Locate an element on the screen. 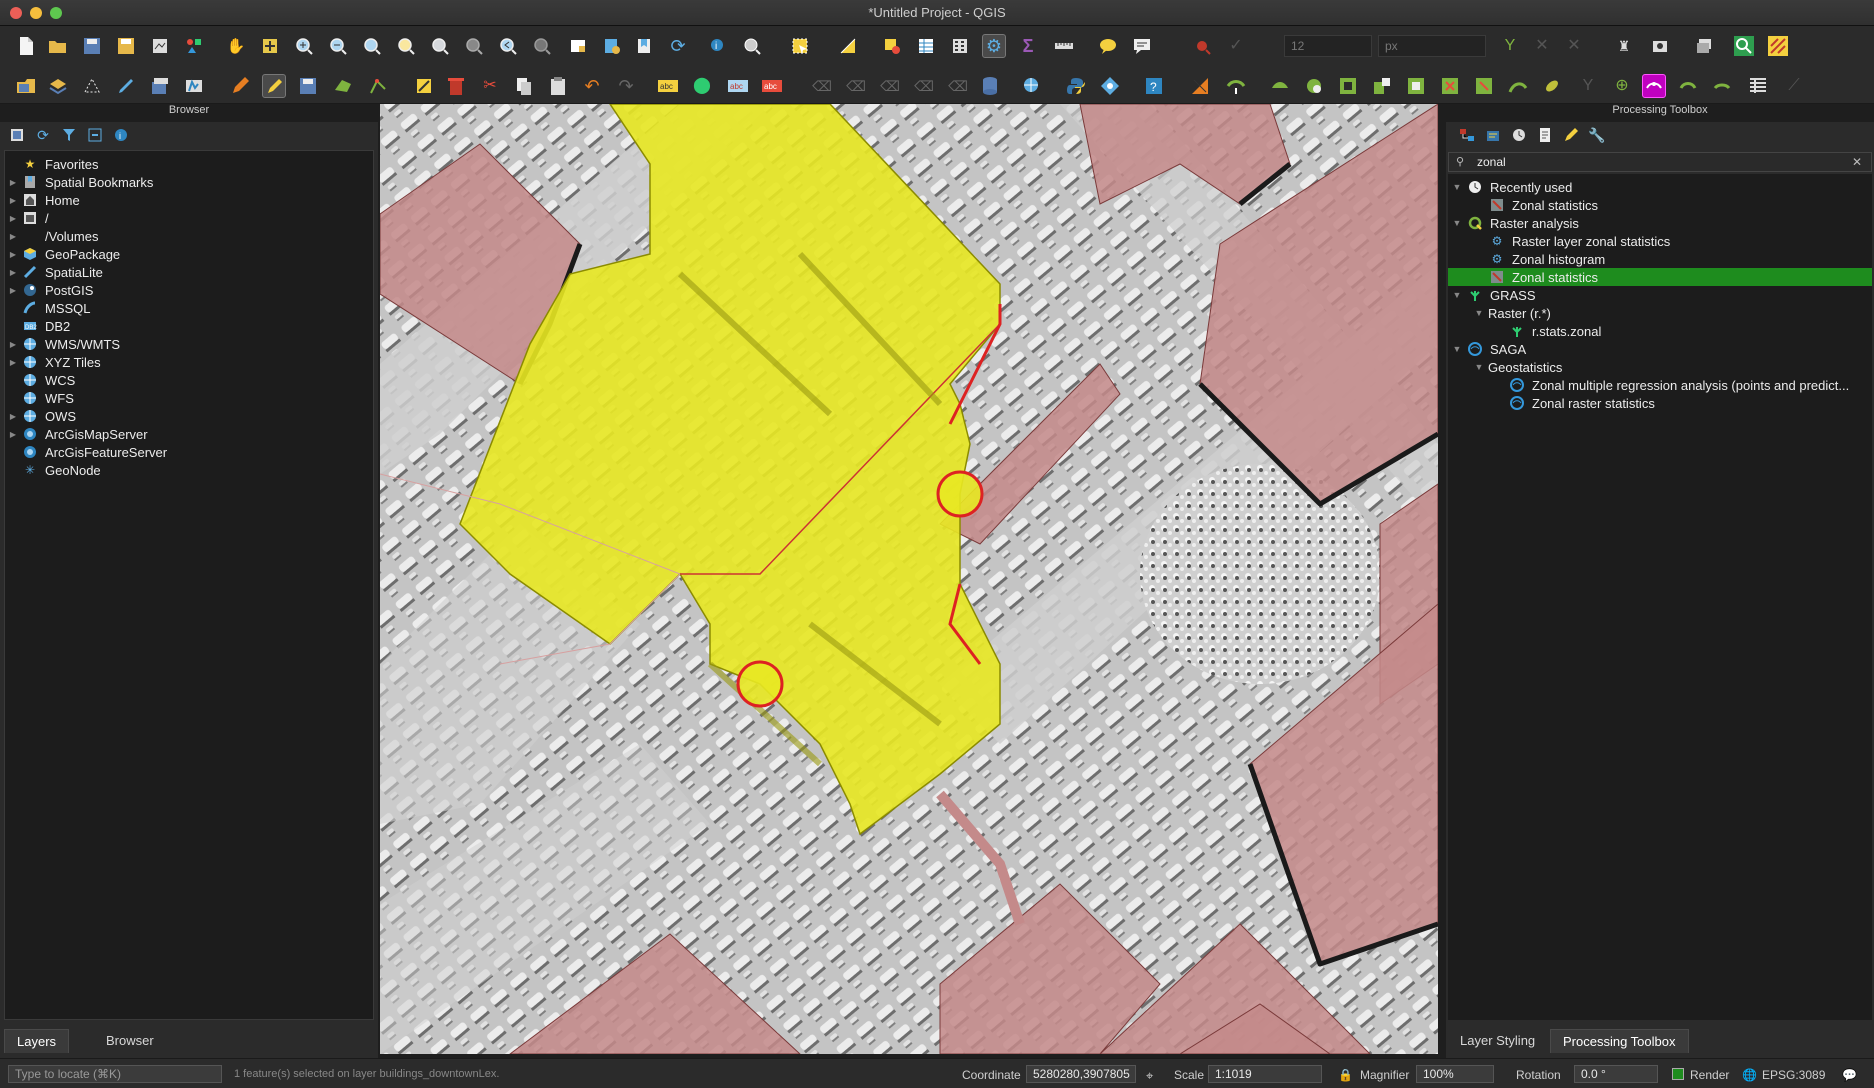 This screenshot has width=1874, height=1088. add-part-icon is located at coordinates (1382, 86).